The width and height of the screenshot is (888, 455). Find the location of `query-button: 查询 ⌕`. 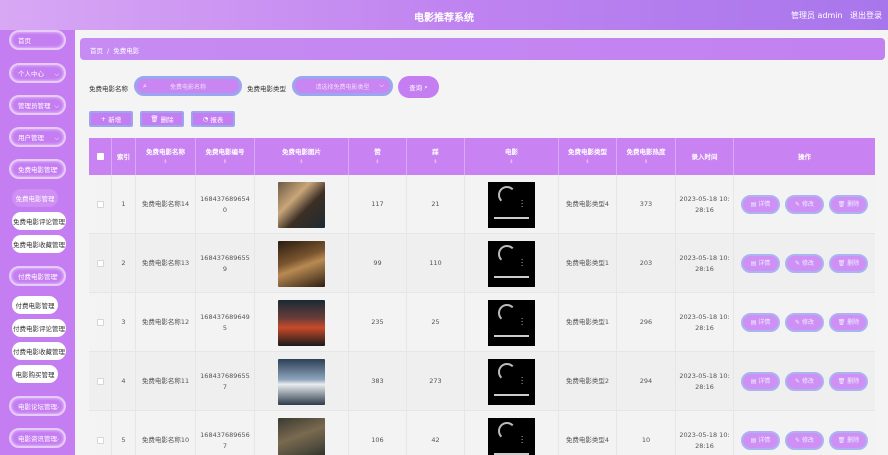

query-button: 查询 ⌕ is located at coordinates (418, 87).